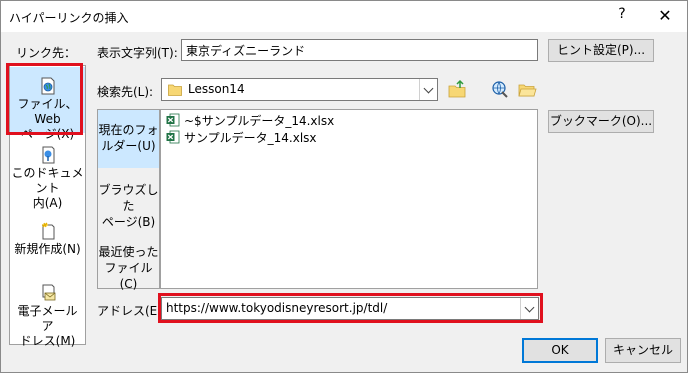  What do you see at coordinates (131, 311) in the screenshot?
I see `address-label: アドレス(E):` at bounding box center [131, 311].